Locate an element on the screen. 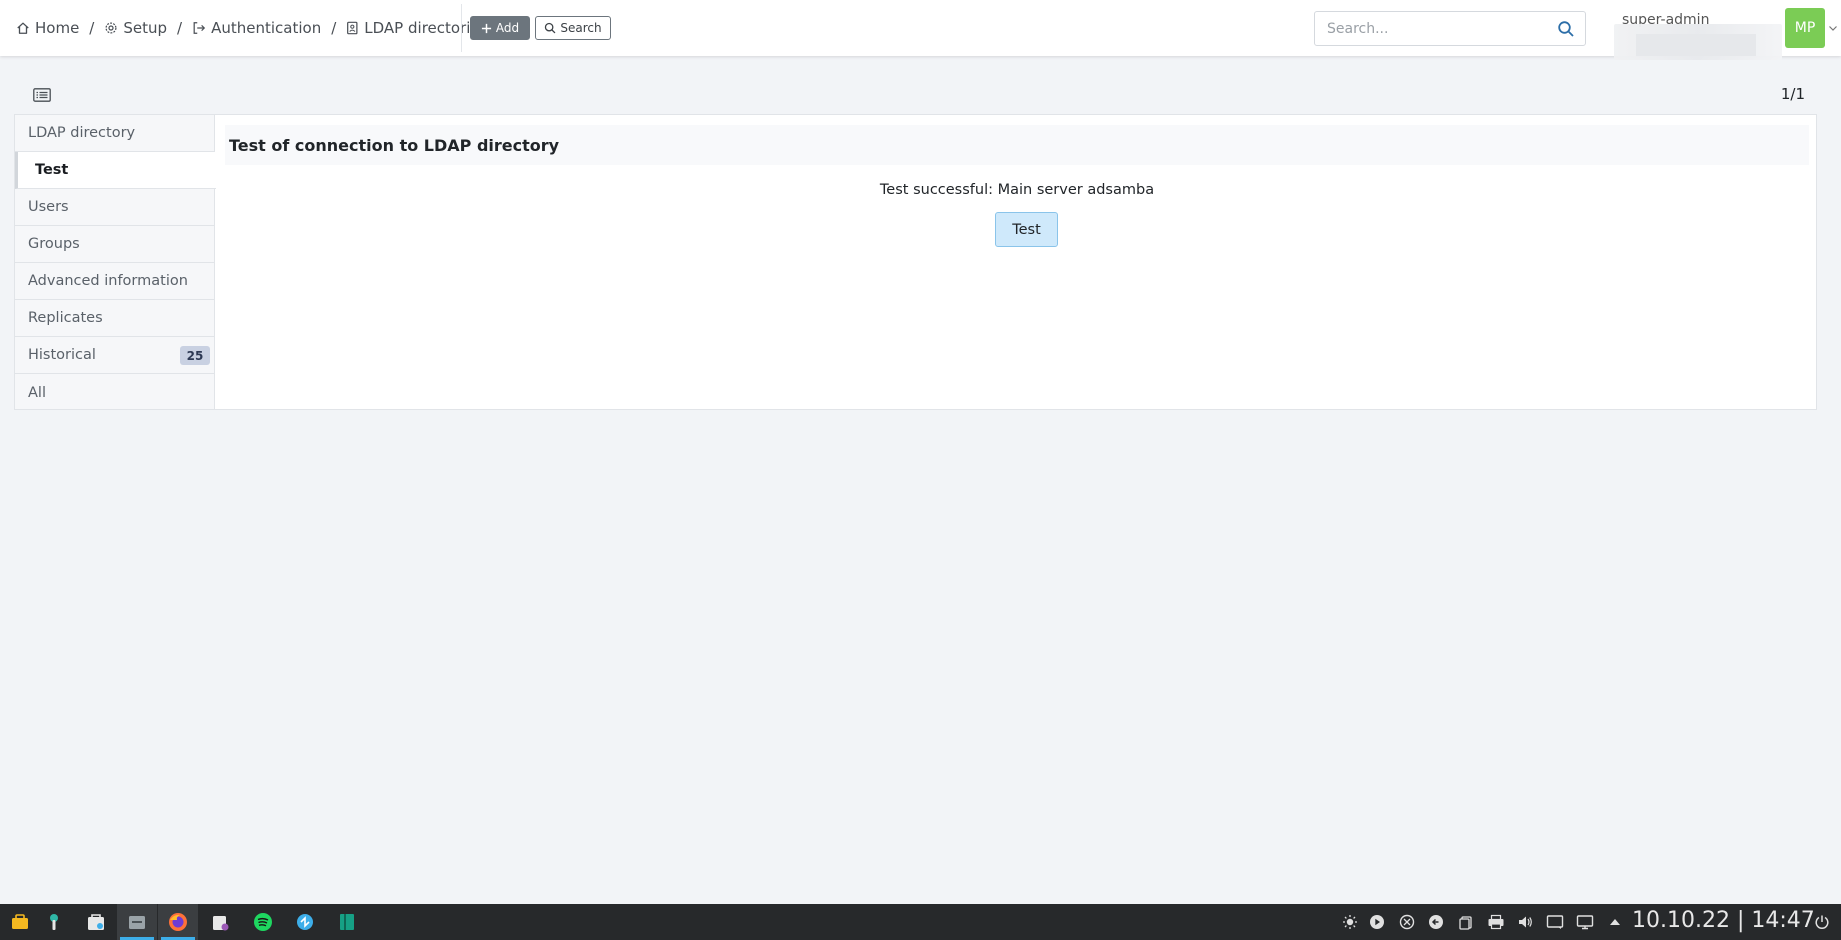 The height and width of the screenshot is (940, 1841). tab-historical: Historical 25 is located at coordinates (114, 355).